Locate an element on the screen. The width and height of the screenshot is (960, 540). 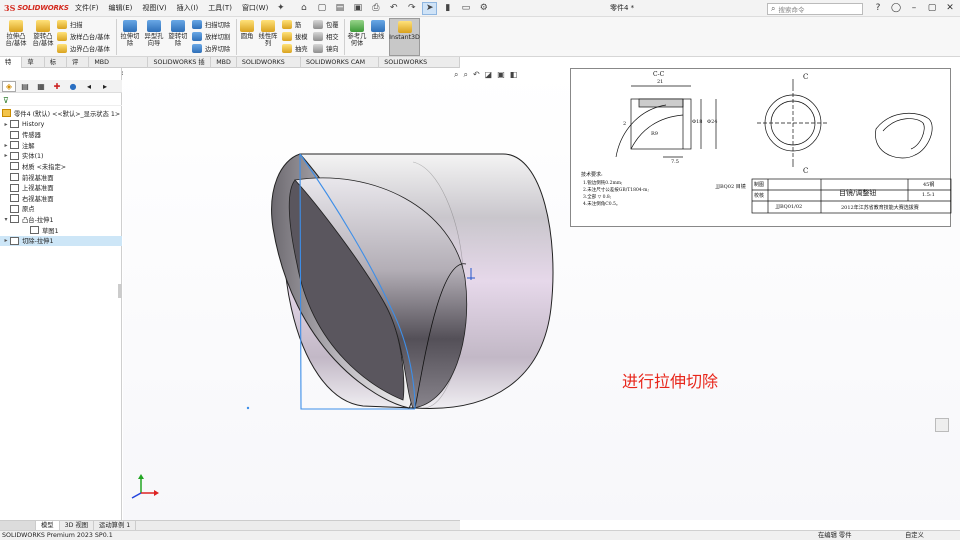
home-icon: ⌂ is located at coordinates (303, 8).